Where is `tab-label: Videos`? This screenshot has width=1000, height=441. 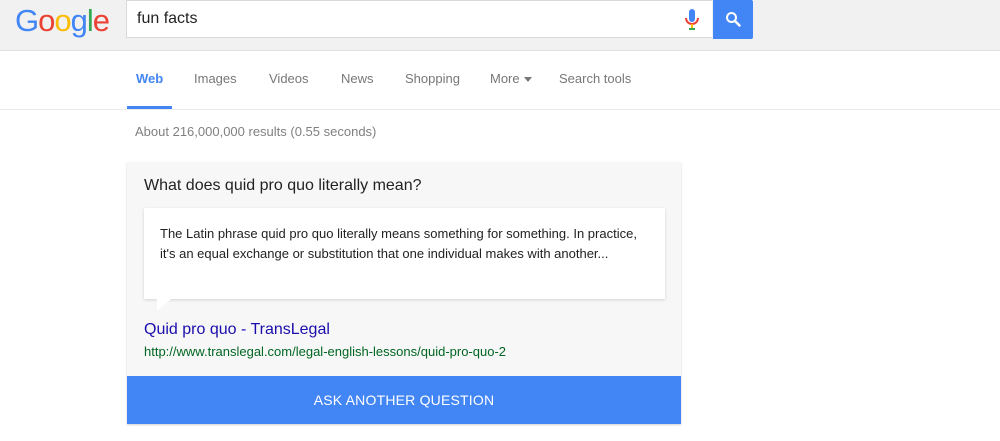 tab-label: Videos is located at coordinates (289, 78).